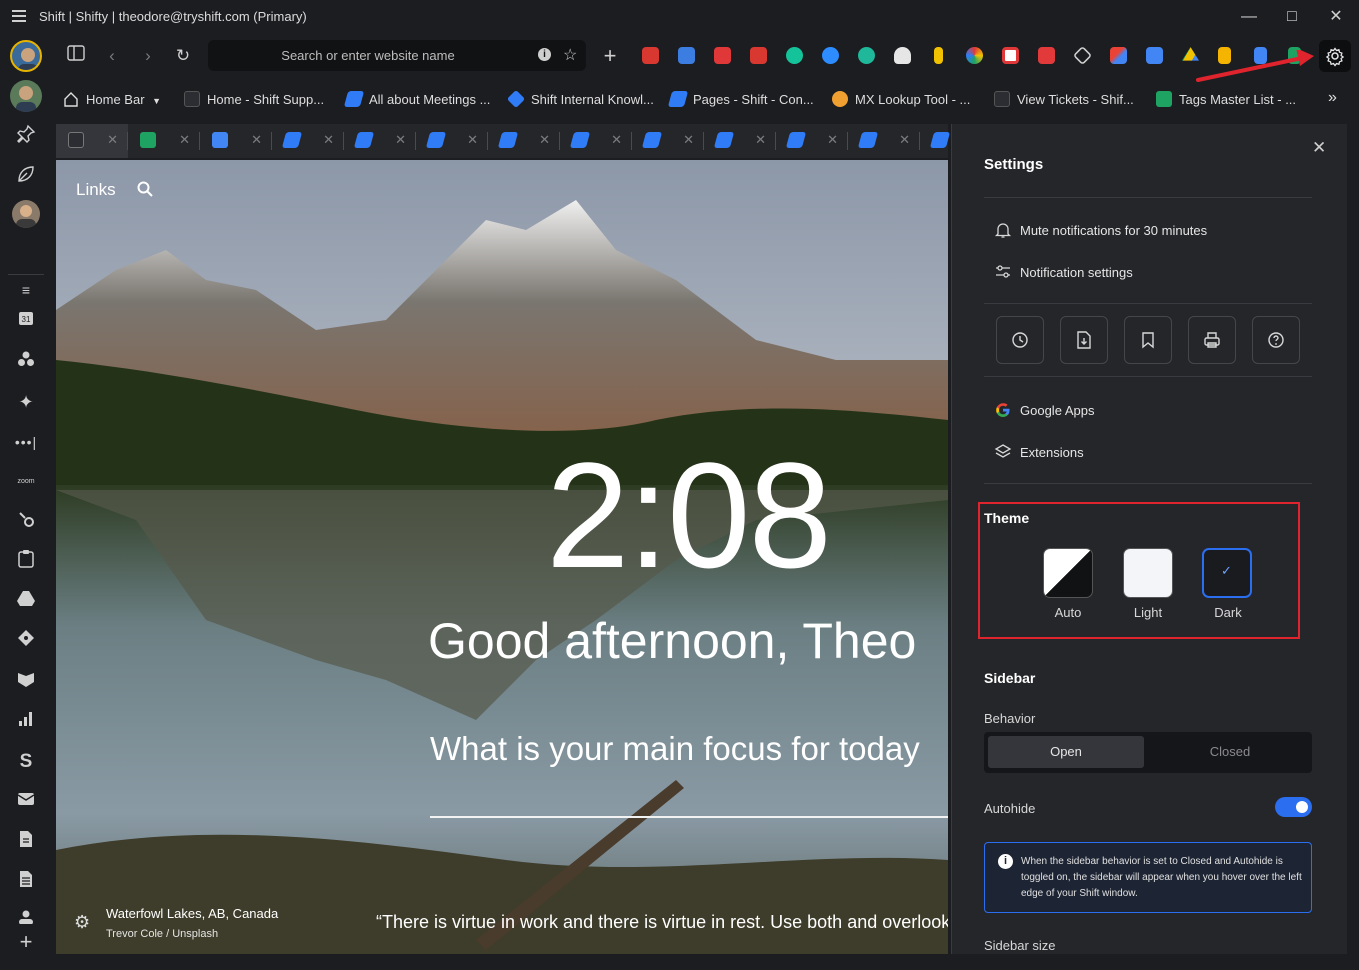 Image resolution: width=1359 pixels, height=970 pixels. What do you see at coordinates (1148, 573) in the screenshot?
I see `theme-light-option` at bounding box center [1148, 573].